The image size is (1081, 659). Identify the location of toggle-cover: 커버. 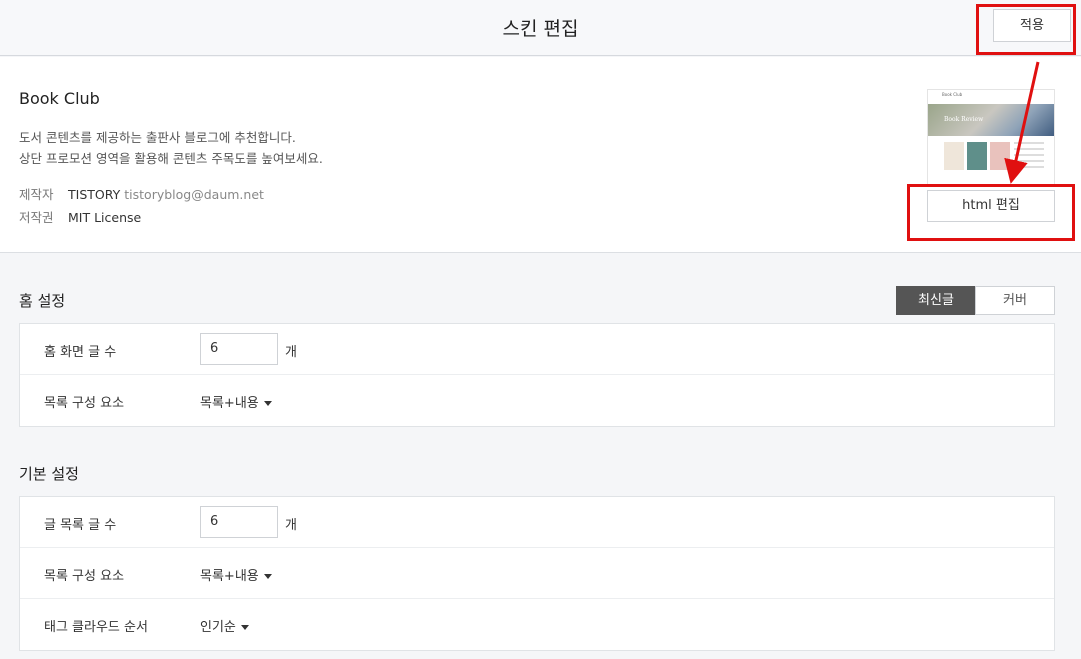
(1015, 300).